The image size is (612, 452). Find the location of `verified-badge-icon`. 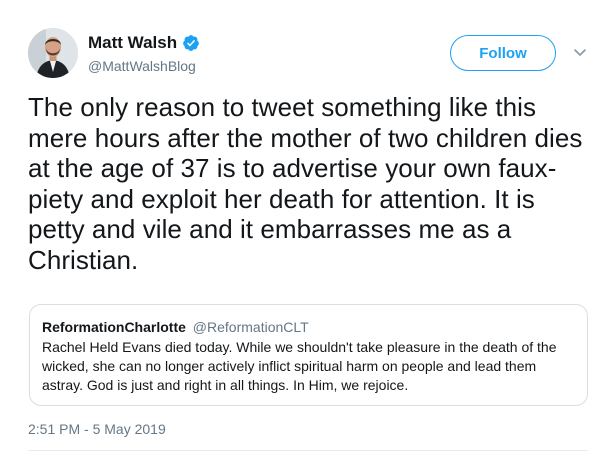

verified-badge-icon is located at coordinates (191, 43).